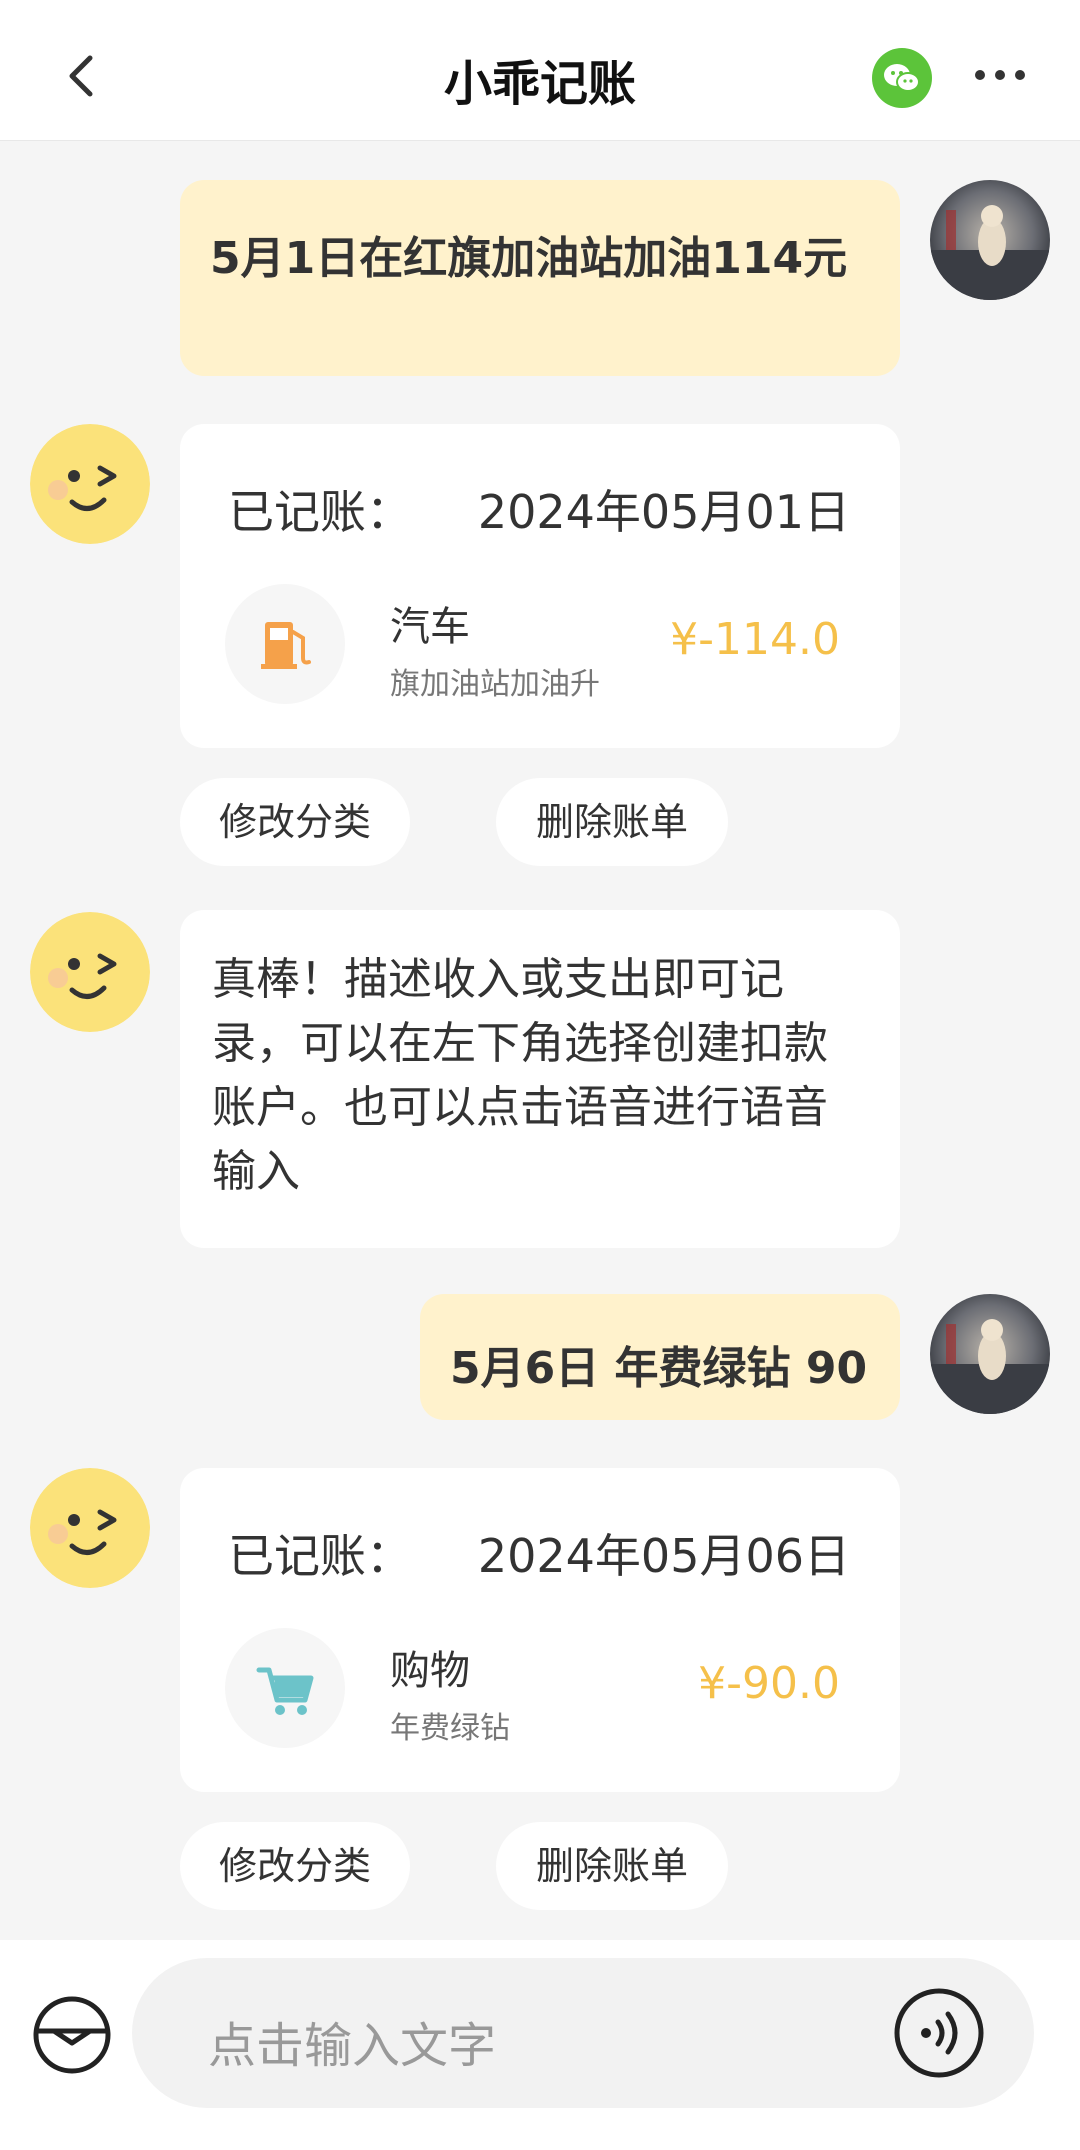 The image size is (1080, 2150). Describe the element at coordinates (430, 627) in the screenshot. I see `category-name: 汽车` at that location.